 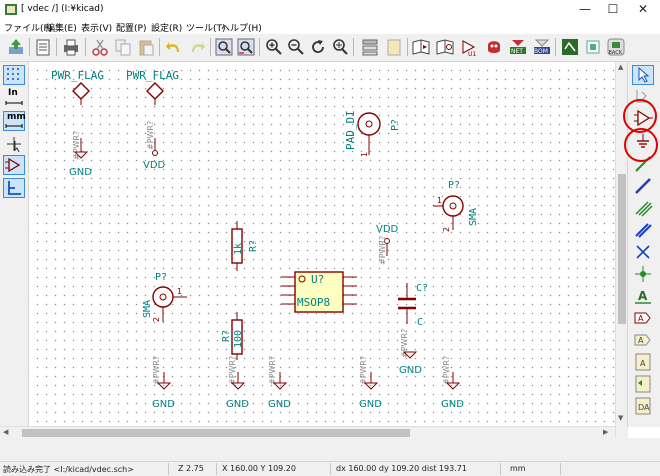 I want to click on undo-icon, so click(x=174, y=47).